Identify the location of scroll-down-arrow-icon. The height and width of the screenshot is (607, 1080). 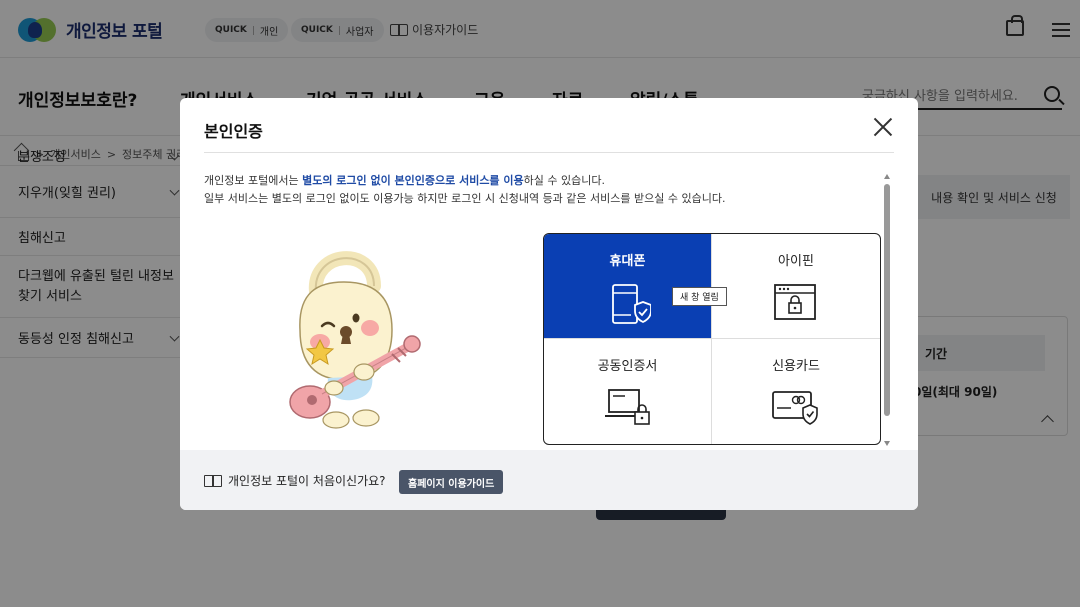
(887, 443).